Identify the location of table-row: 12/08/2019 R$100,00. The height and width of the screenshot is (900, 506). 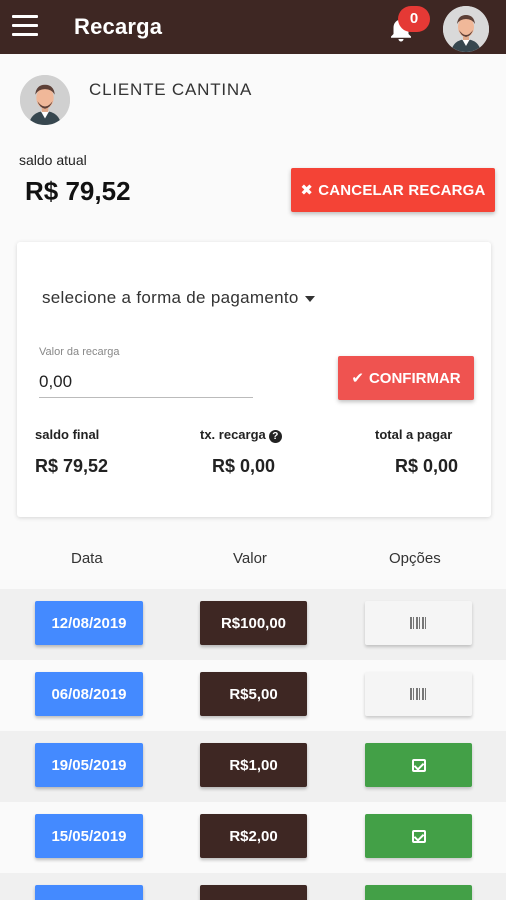
(253, 624).